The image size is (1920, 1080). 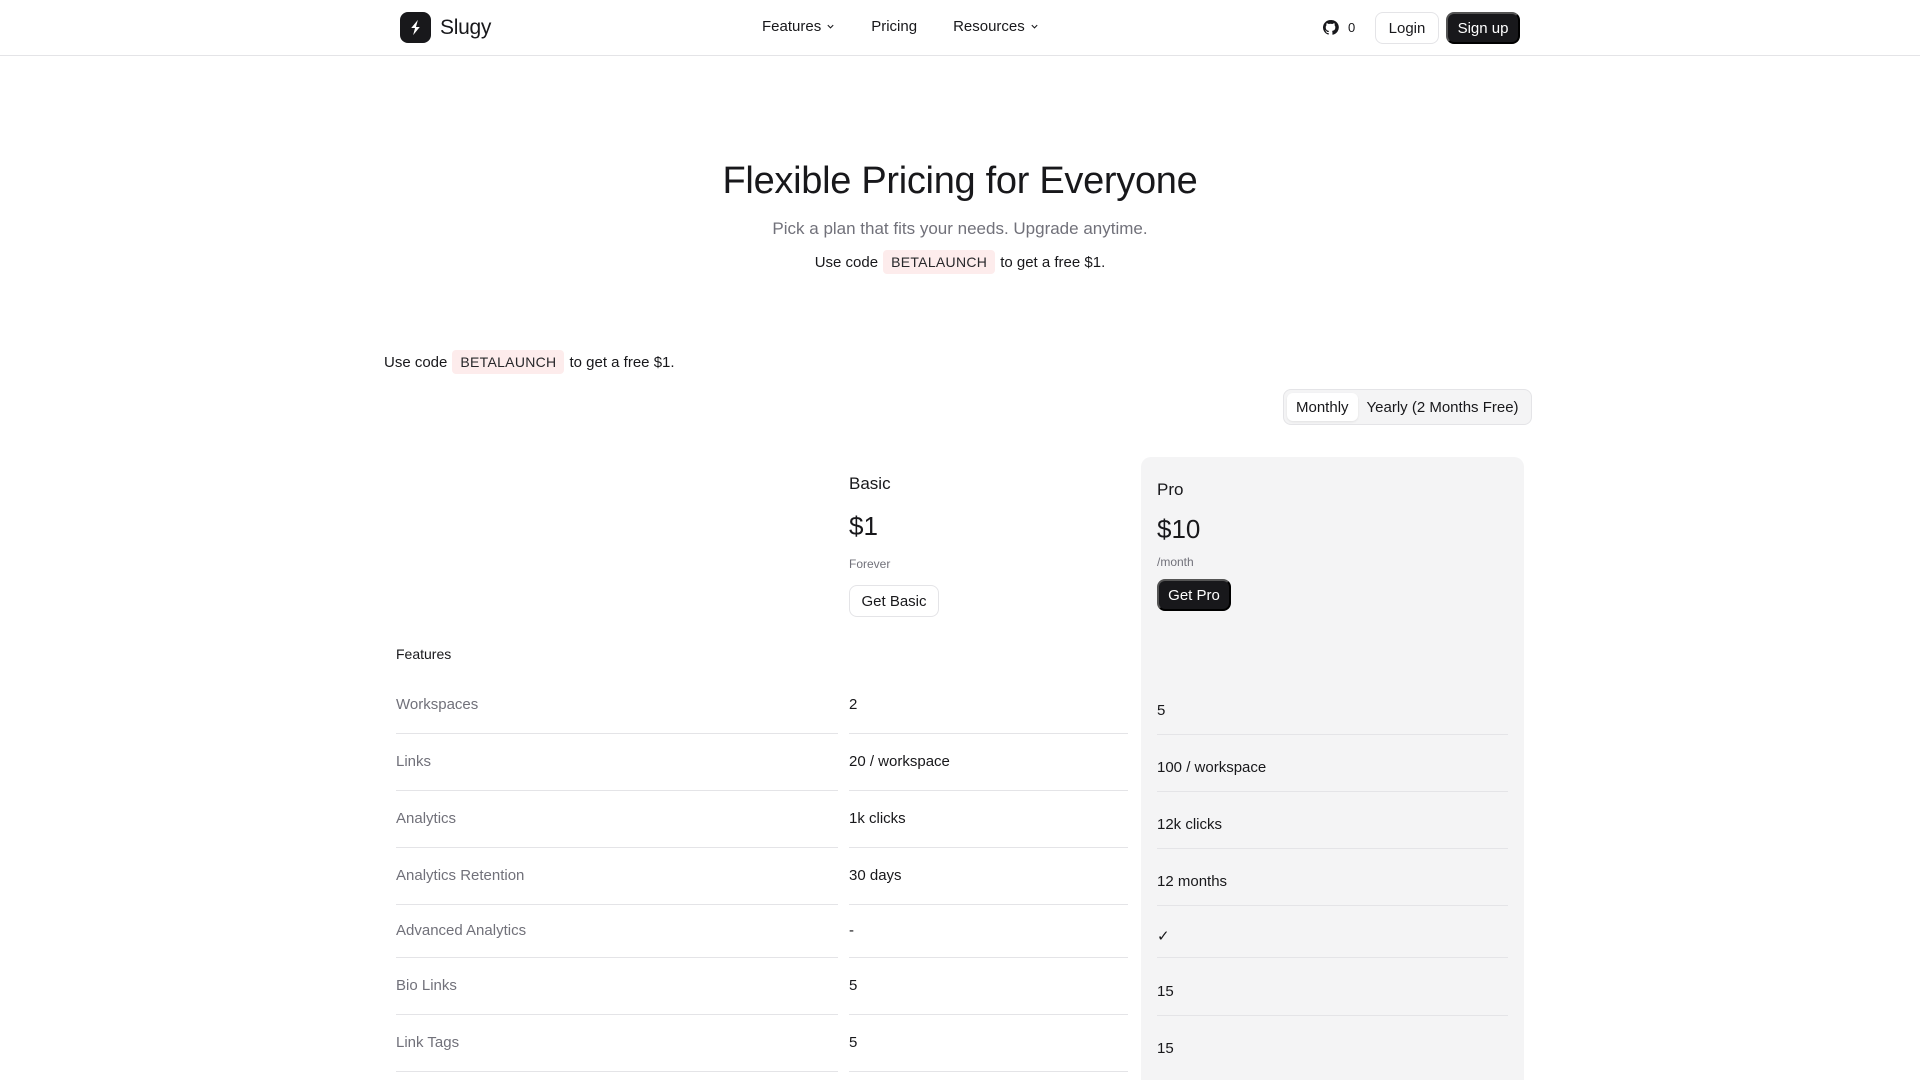 What do you see at coordinates (875, 875) in the screenshot?
I see `feature-basic-value: 30 days` at bounding box center [875, 875].